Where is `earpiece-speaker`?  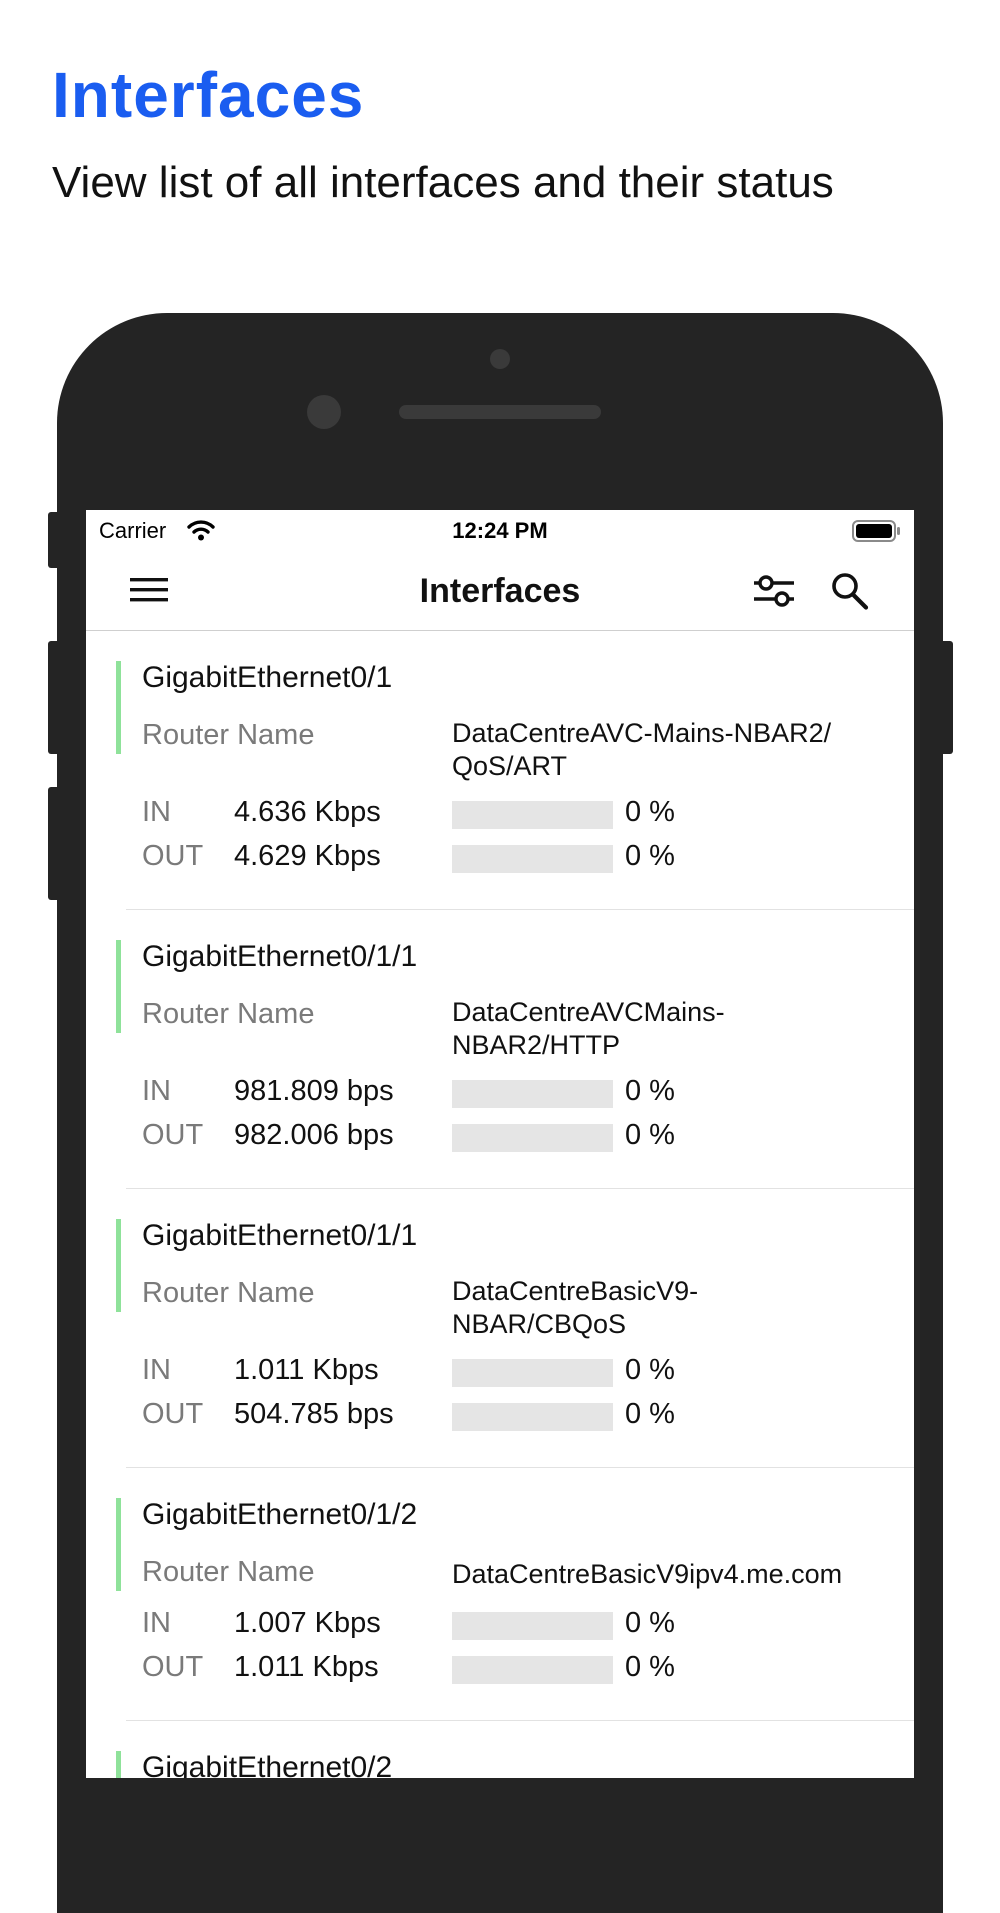
earpiece-speaker is located at coordinates (500, 412).